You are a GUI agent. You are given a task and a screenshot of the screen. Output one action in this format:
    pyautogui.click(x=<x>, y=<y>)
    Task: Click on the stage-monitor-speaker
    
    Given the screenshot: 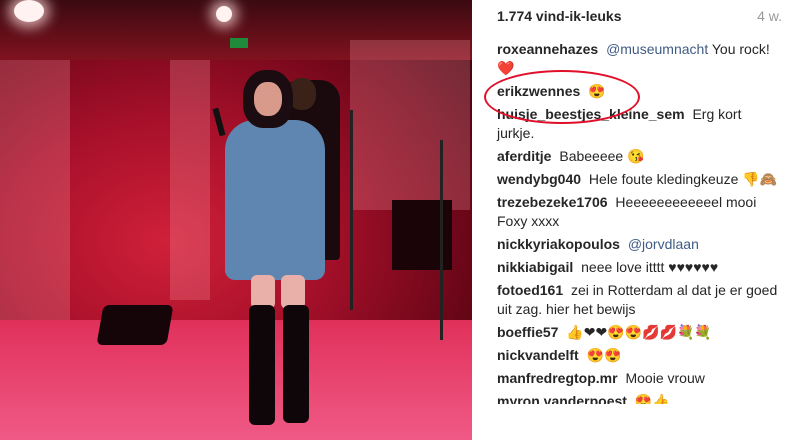 What is the action you would take?
    pyautogui.click(x=135, y=325)
    